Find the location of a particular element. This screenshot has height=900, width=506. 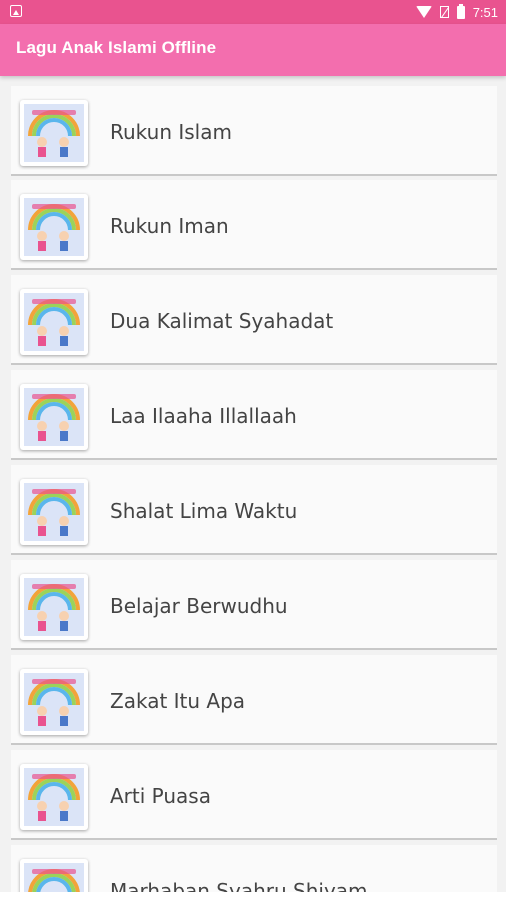

list-item: Laa Ilaaha Illallaah is located at coordinates (254, 415).